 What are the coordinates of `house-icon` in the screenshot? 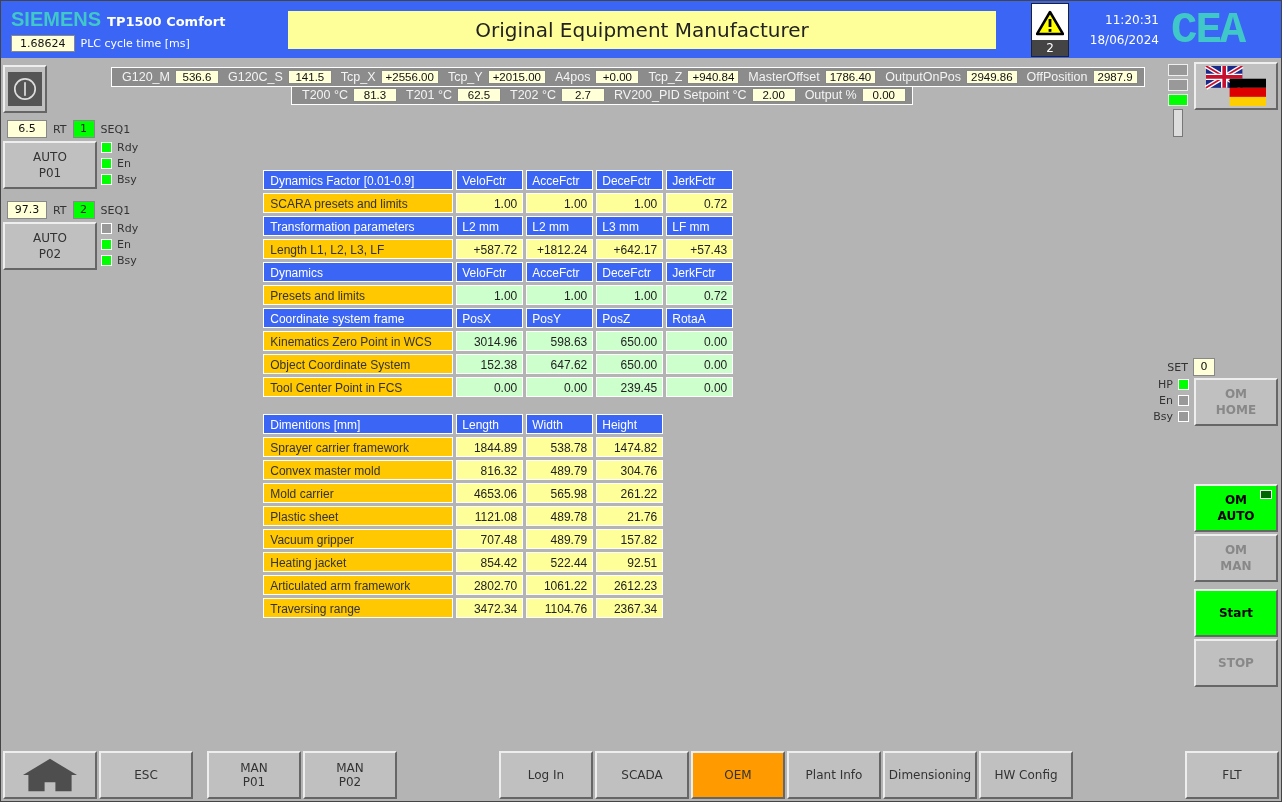 It's located at (50, 775).